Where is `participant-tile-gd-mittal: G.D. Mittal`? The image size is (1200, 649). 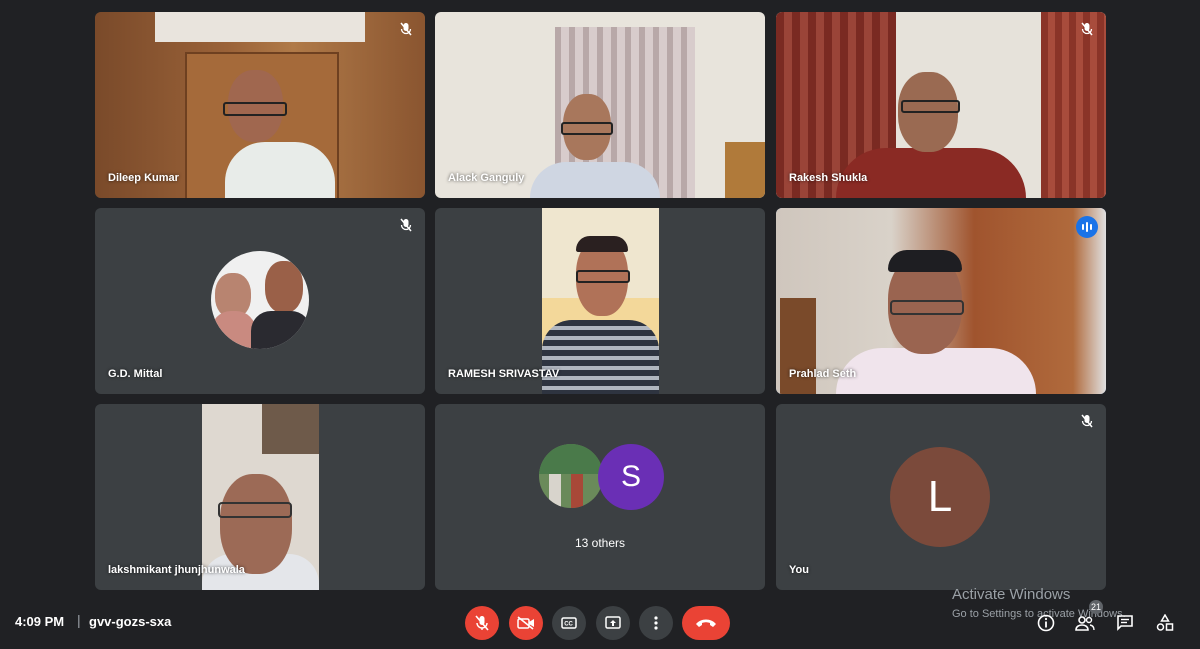 participant-tile-gd-mittal: G.D. Mittal is located at coordinates (260, 301).